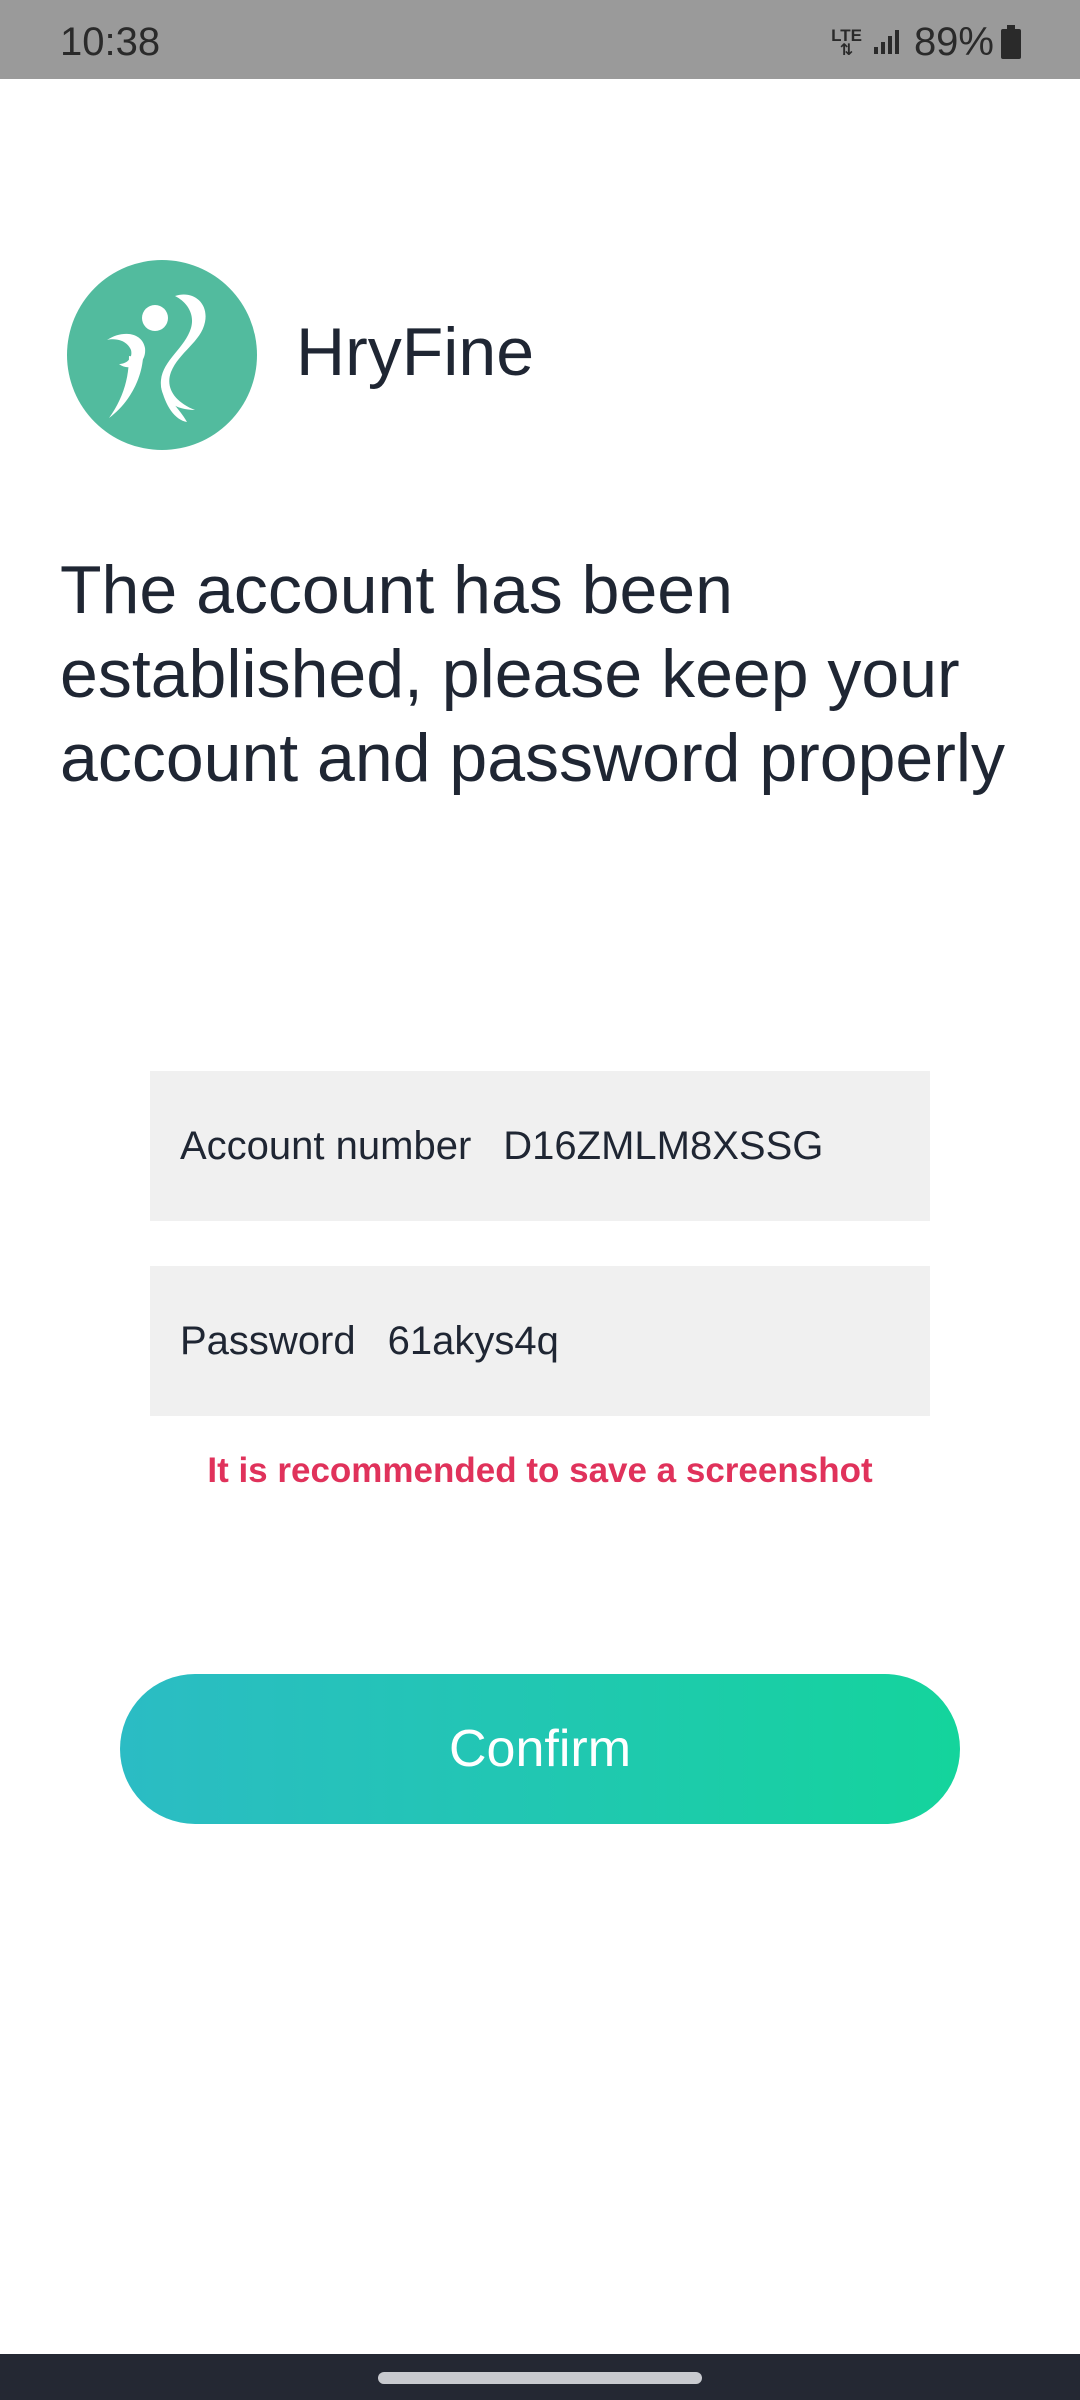  What do you see at coordinates (326, 1145) in the screenshot?
I see `account-number-label: Account number` at bounding box center [326, 1145].